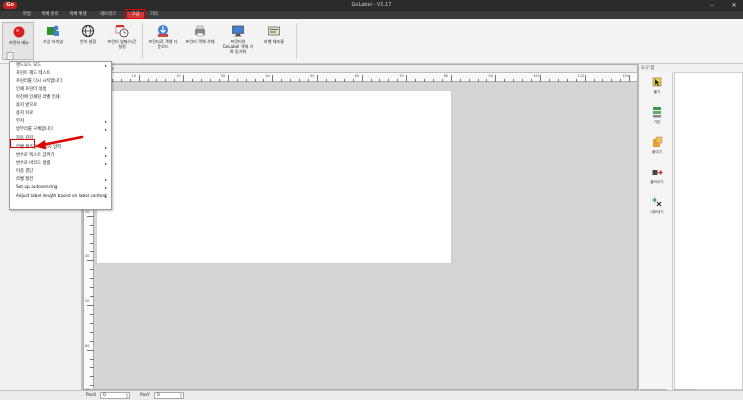  What do you see at coordinates (312, 76) in the screenshot?
I see `ruler-top-label: 50` at bounding box center [312, 76].